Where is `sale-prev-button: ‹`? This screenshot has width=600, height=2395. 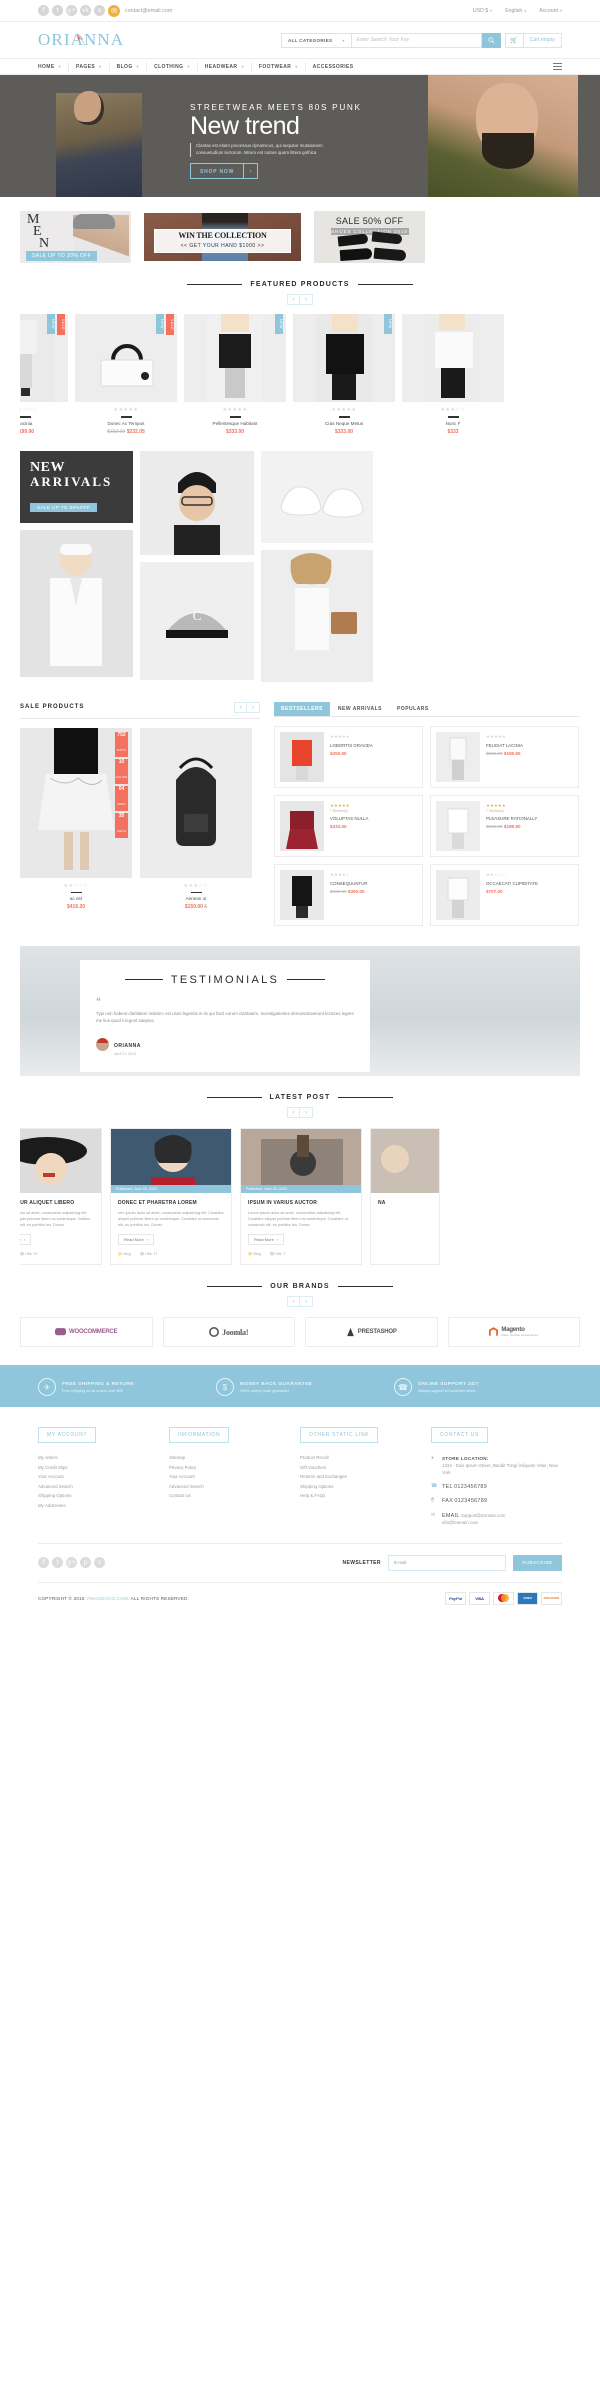
sale-prev-button: ‹ is located at coordinates (240, 707).